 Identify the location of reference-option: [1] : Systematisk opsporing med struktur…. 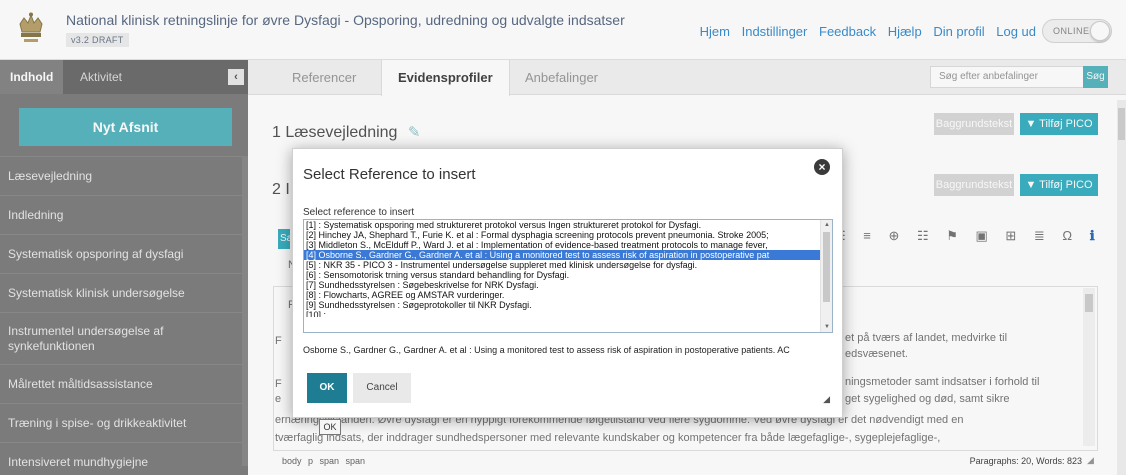
(563, 225).